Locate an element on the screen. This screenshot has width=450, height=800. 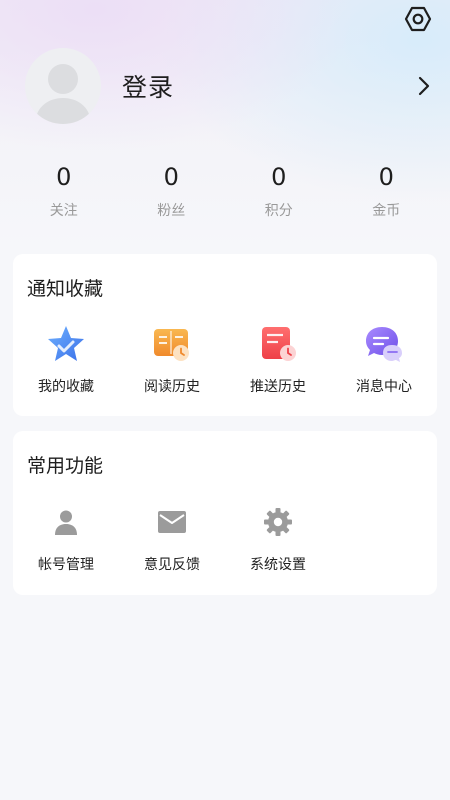
common-grid: 帐号管理 意见反馈 系统设置 is located at coordinates (225, 539).